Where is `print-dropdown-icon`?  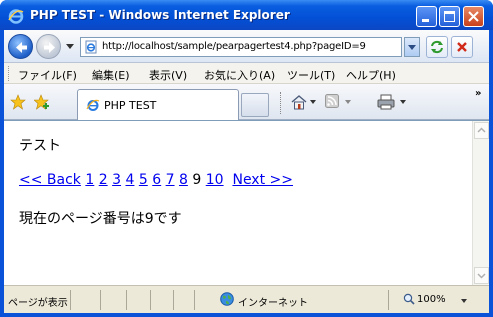
print-dropdown-icon is located at coordinates (403, 102).